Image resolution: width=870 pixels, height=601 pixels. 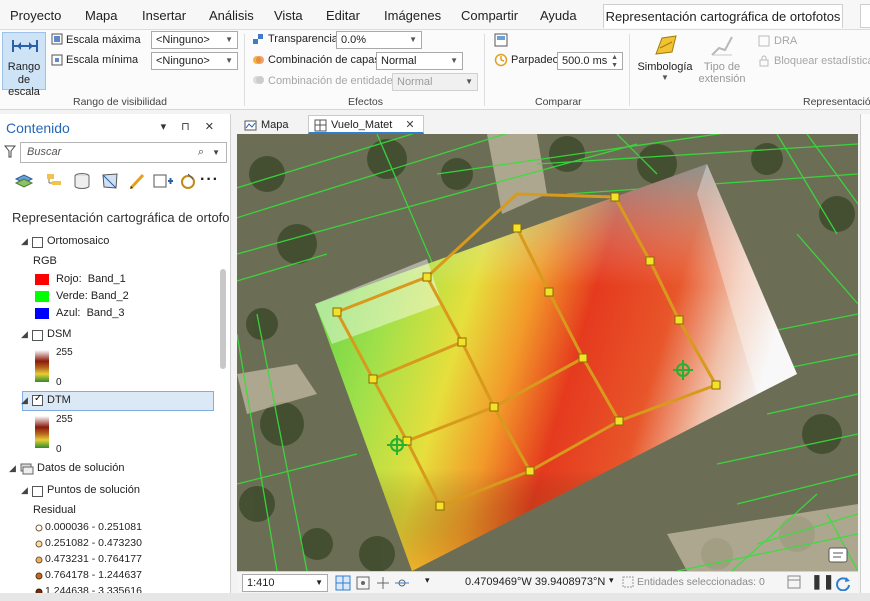 What do you see at coordinates (489, 15) in the screenshot?
I see `menu-compartir: Compartir` at bounding box center [489, 15].